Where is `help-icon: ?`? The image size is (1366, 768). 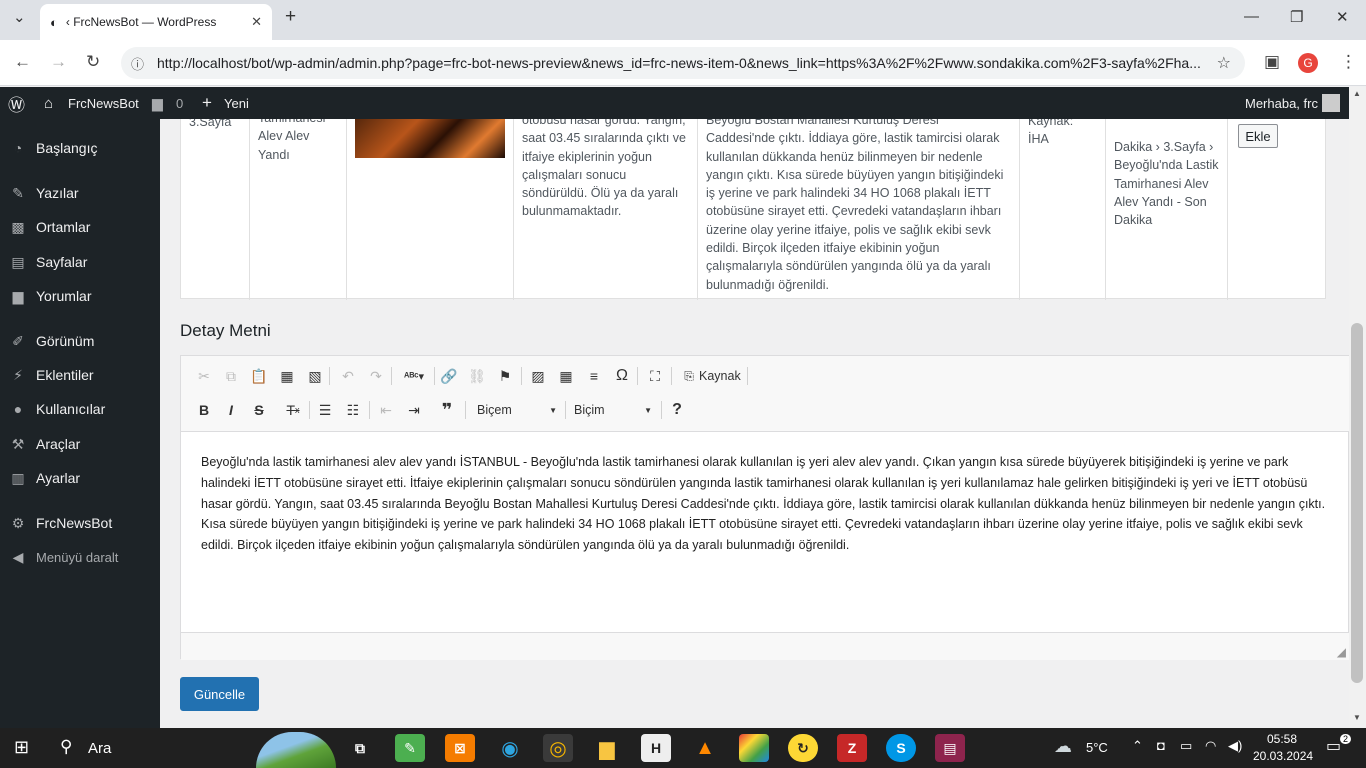 help-icon: ? is located at coordinates (677, 410).